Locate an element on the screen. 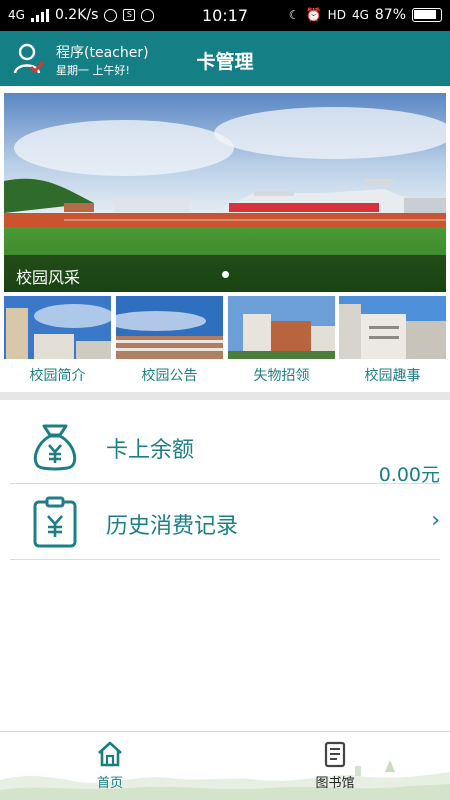 The image size is (450, 800). nav-home: 首页 is located at coordinates (110, 765).